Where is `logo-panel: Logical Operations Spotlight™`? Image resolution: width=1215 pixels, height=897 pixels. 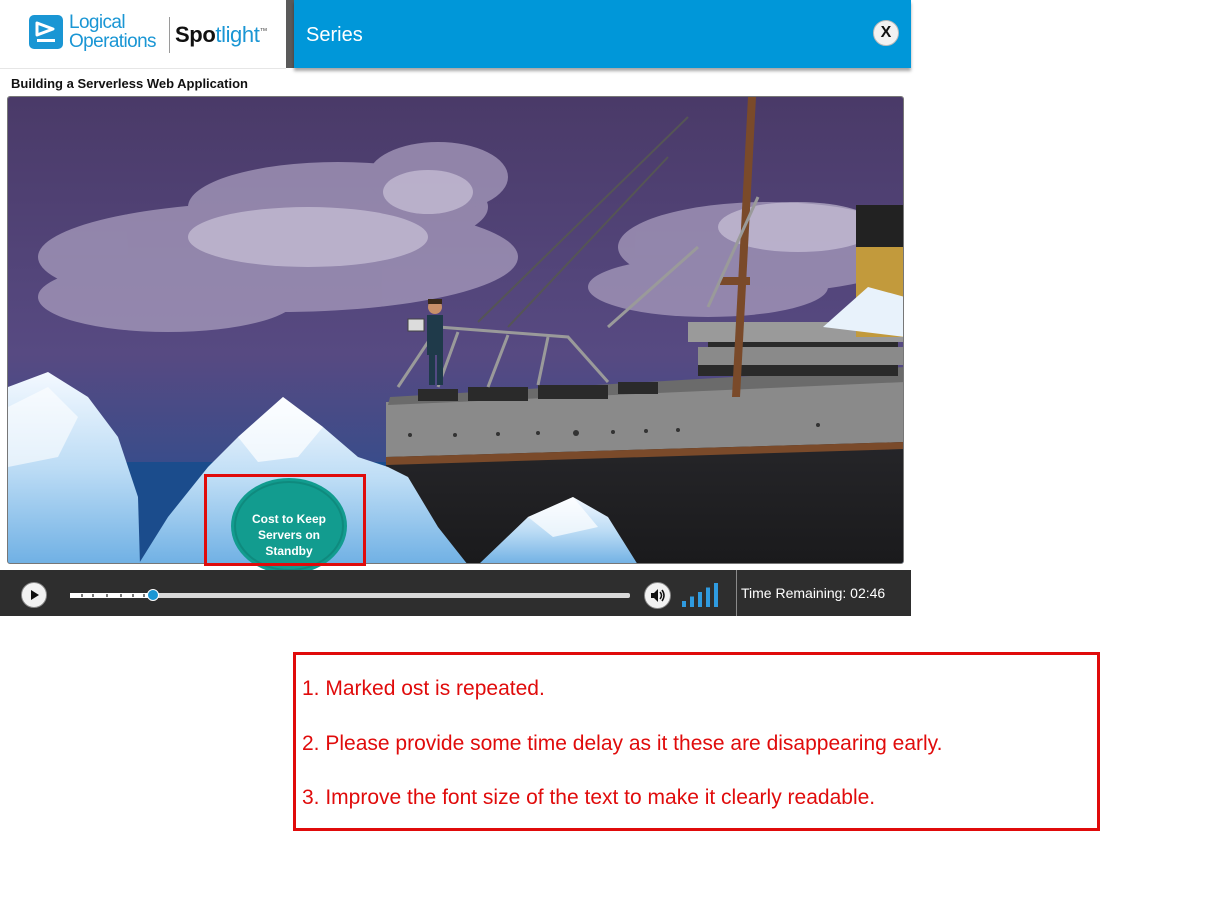 logo-panel: Logical Operations Spotlight™ is located at coordinates (143, 34).